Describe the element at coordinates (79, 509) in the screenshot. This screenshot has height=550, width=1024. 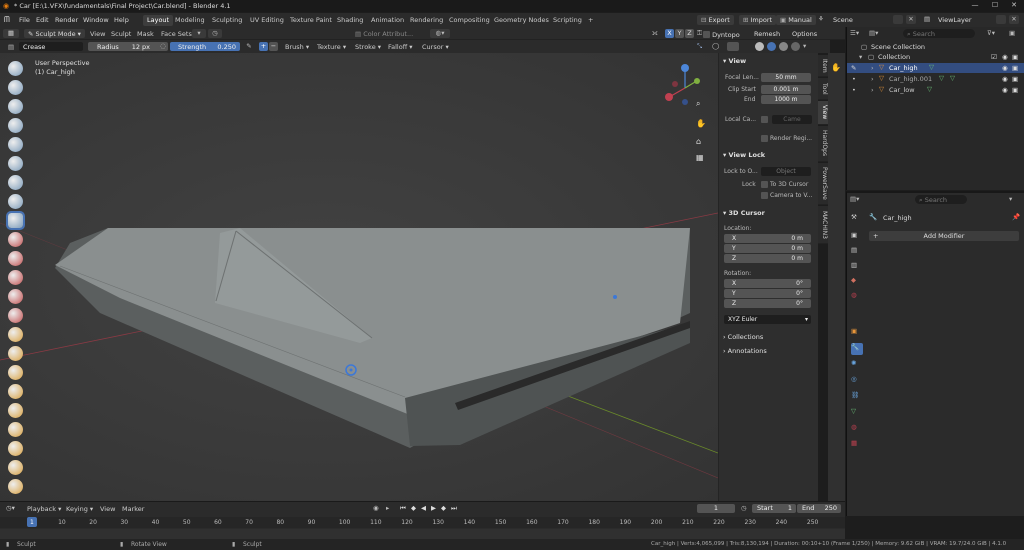
I see `keying-menu: Keying ▾` at that location.